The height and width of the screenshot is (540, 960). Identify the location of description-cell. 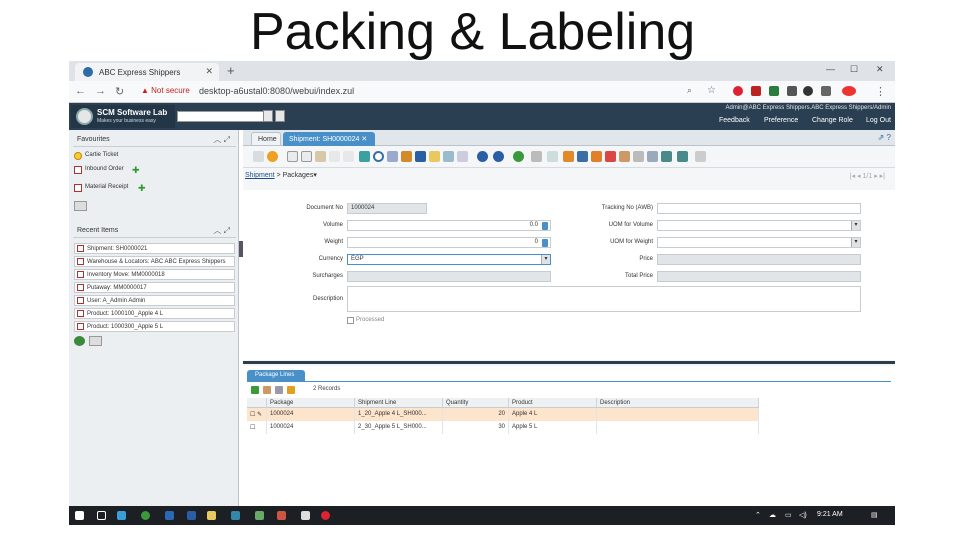
(678, 427).